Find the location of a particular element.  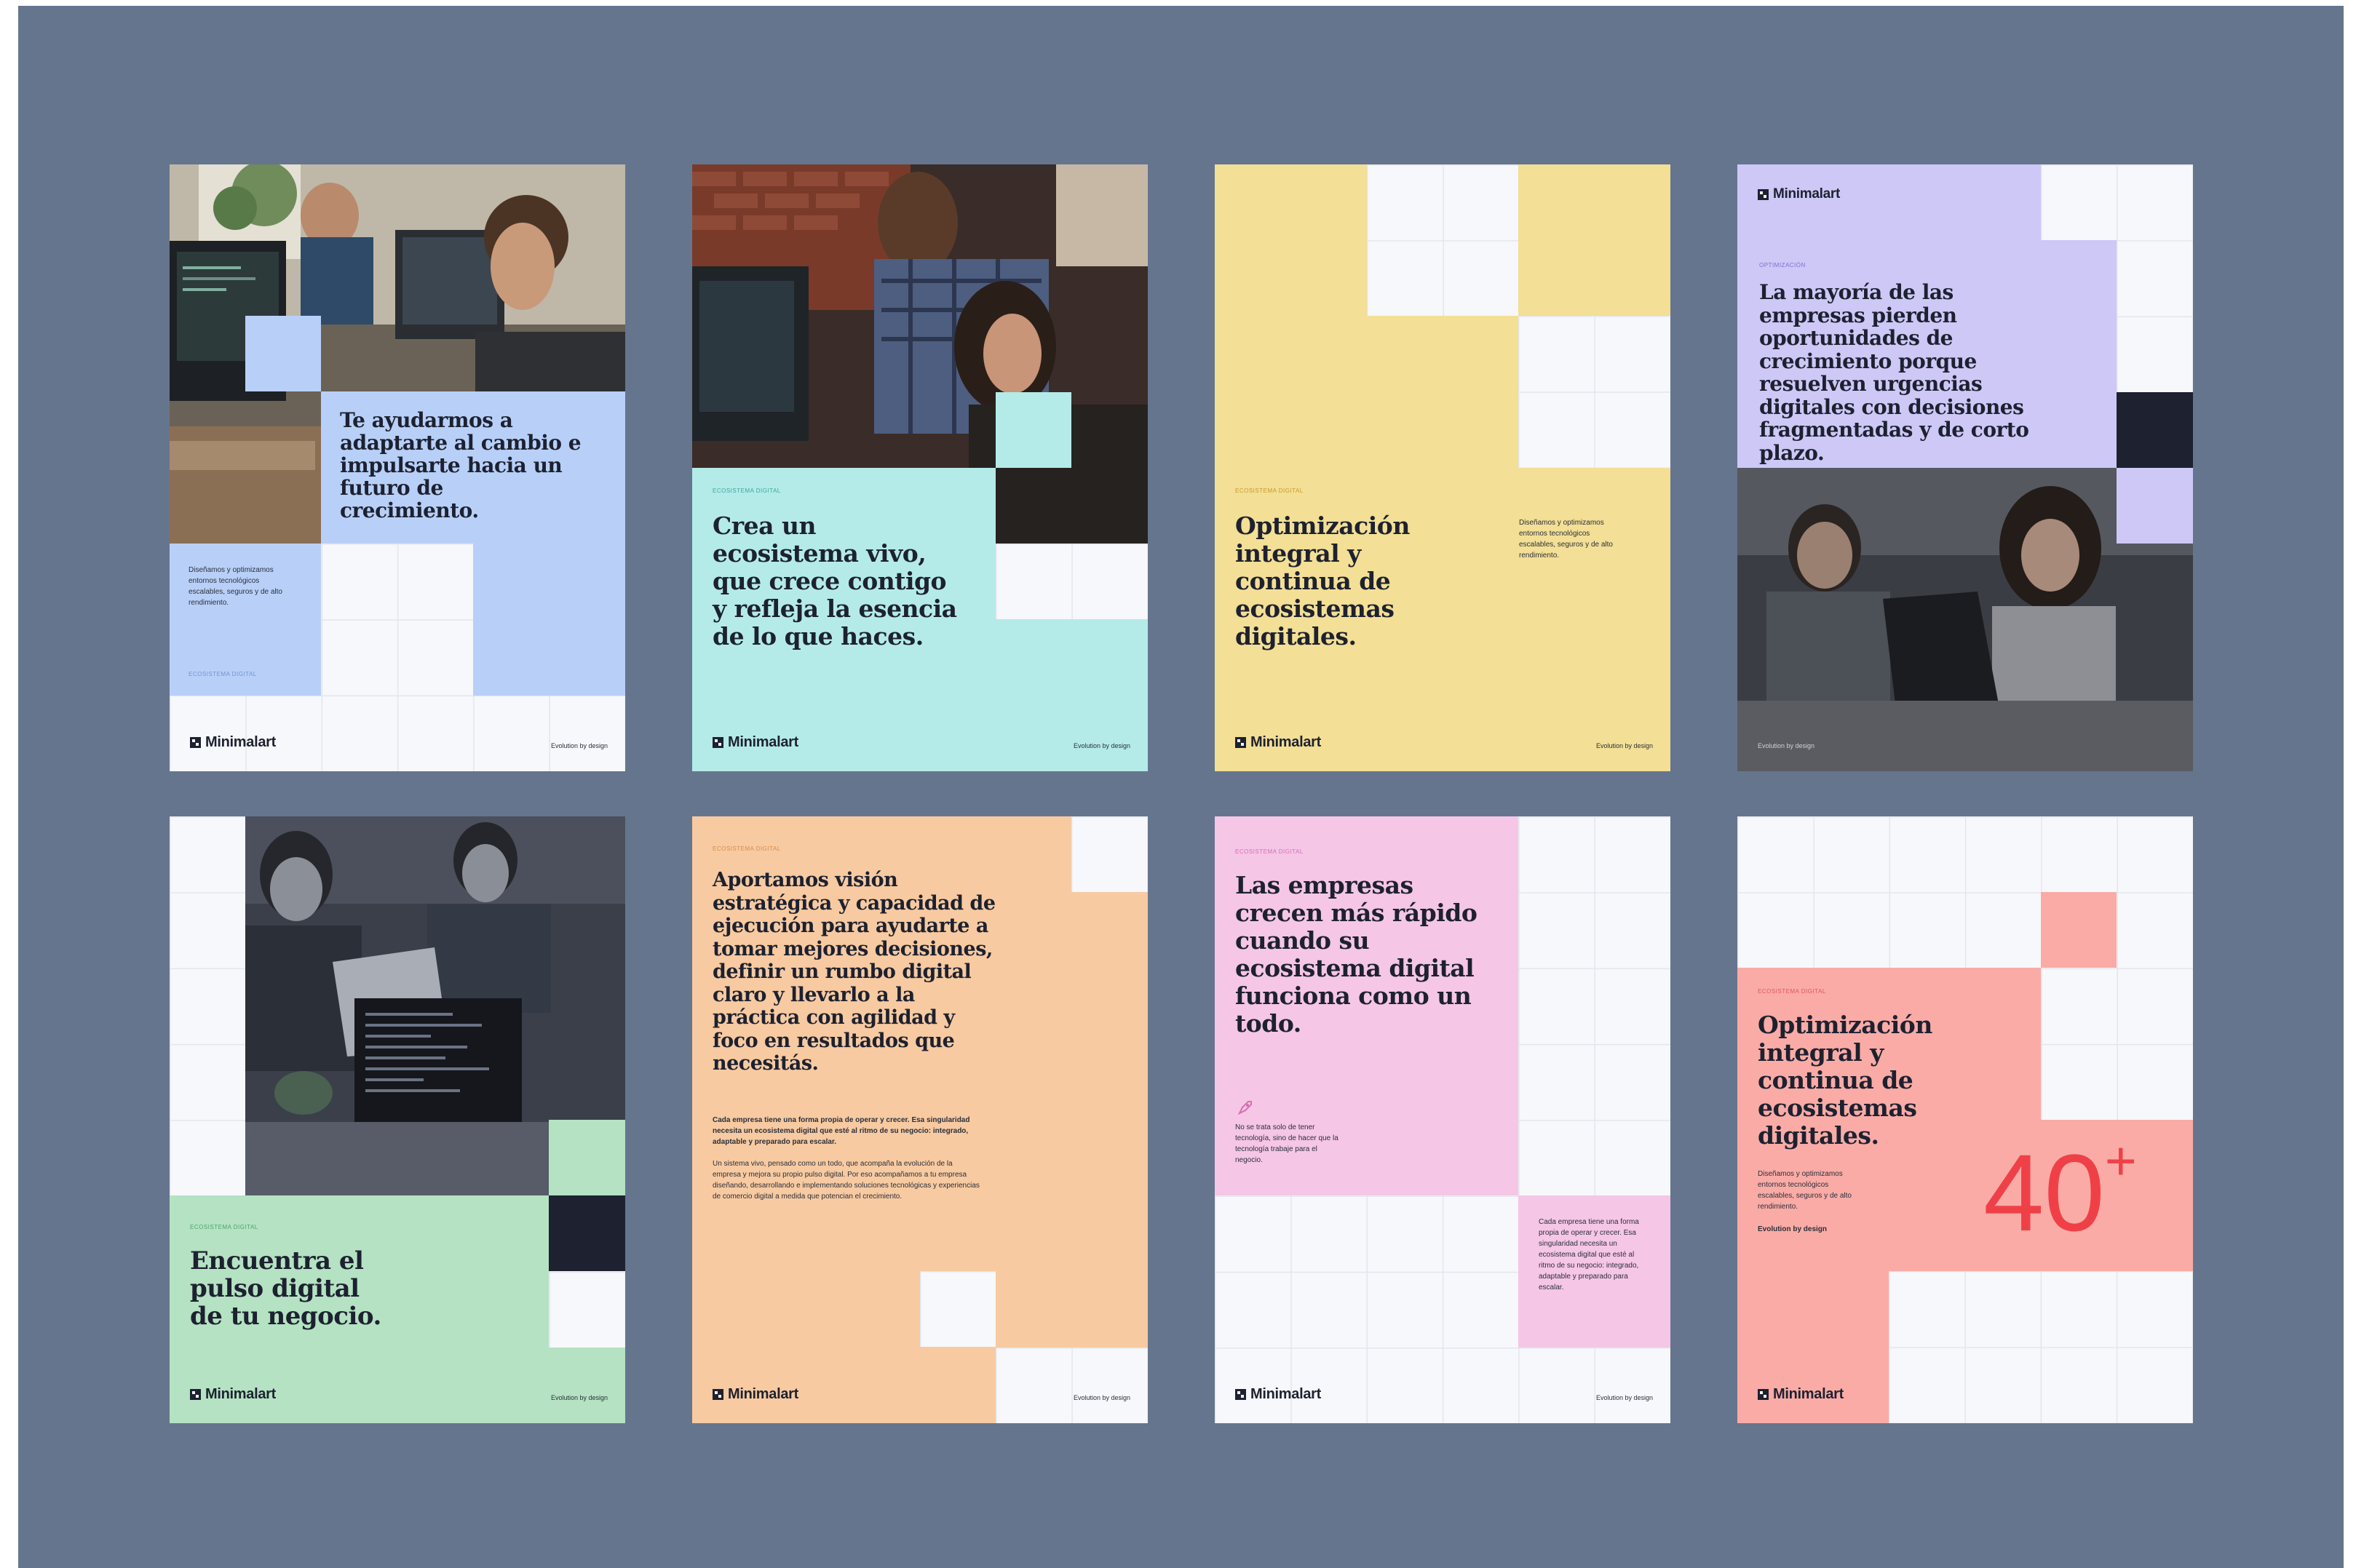

grid-square-right is located at coordinates (1594, 392).